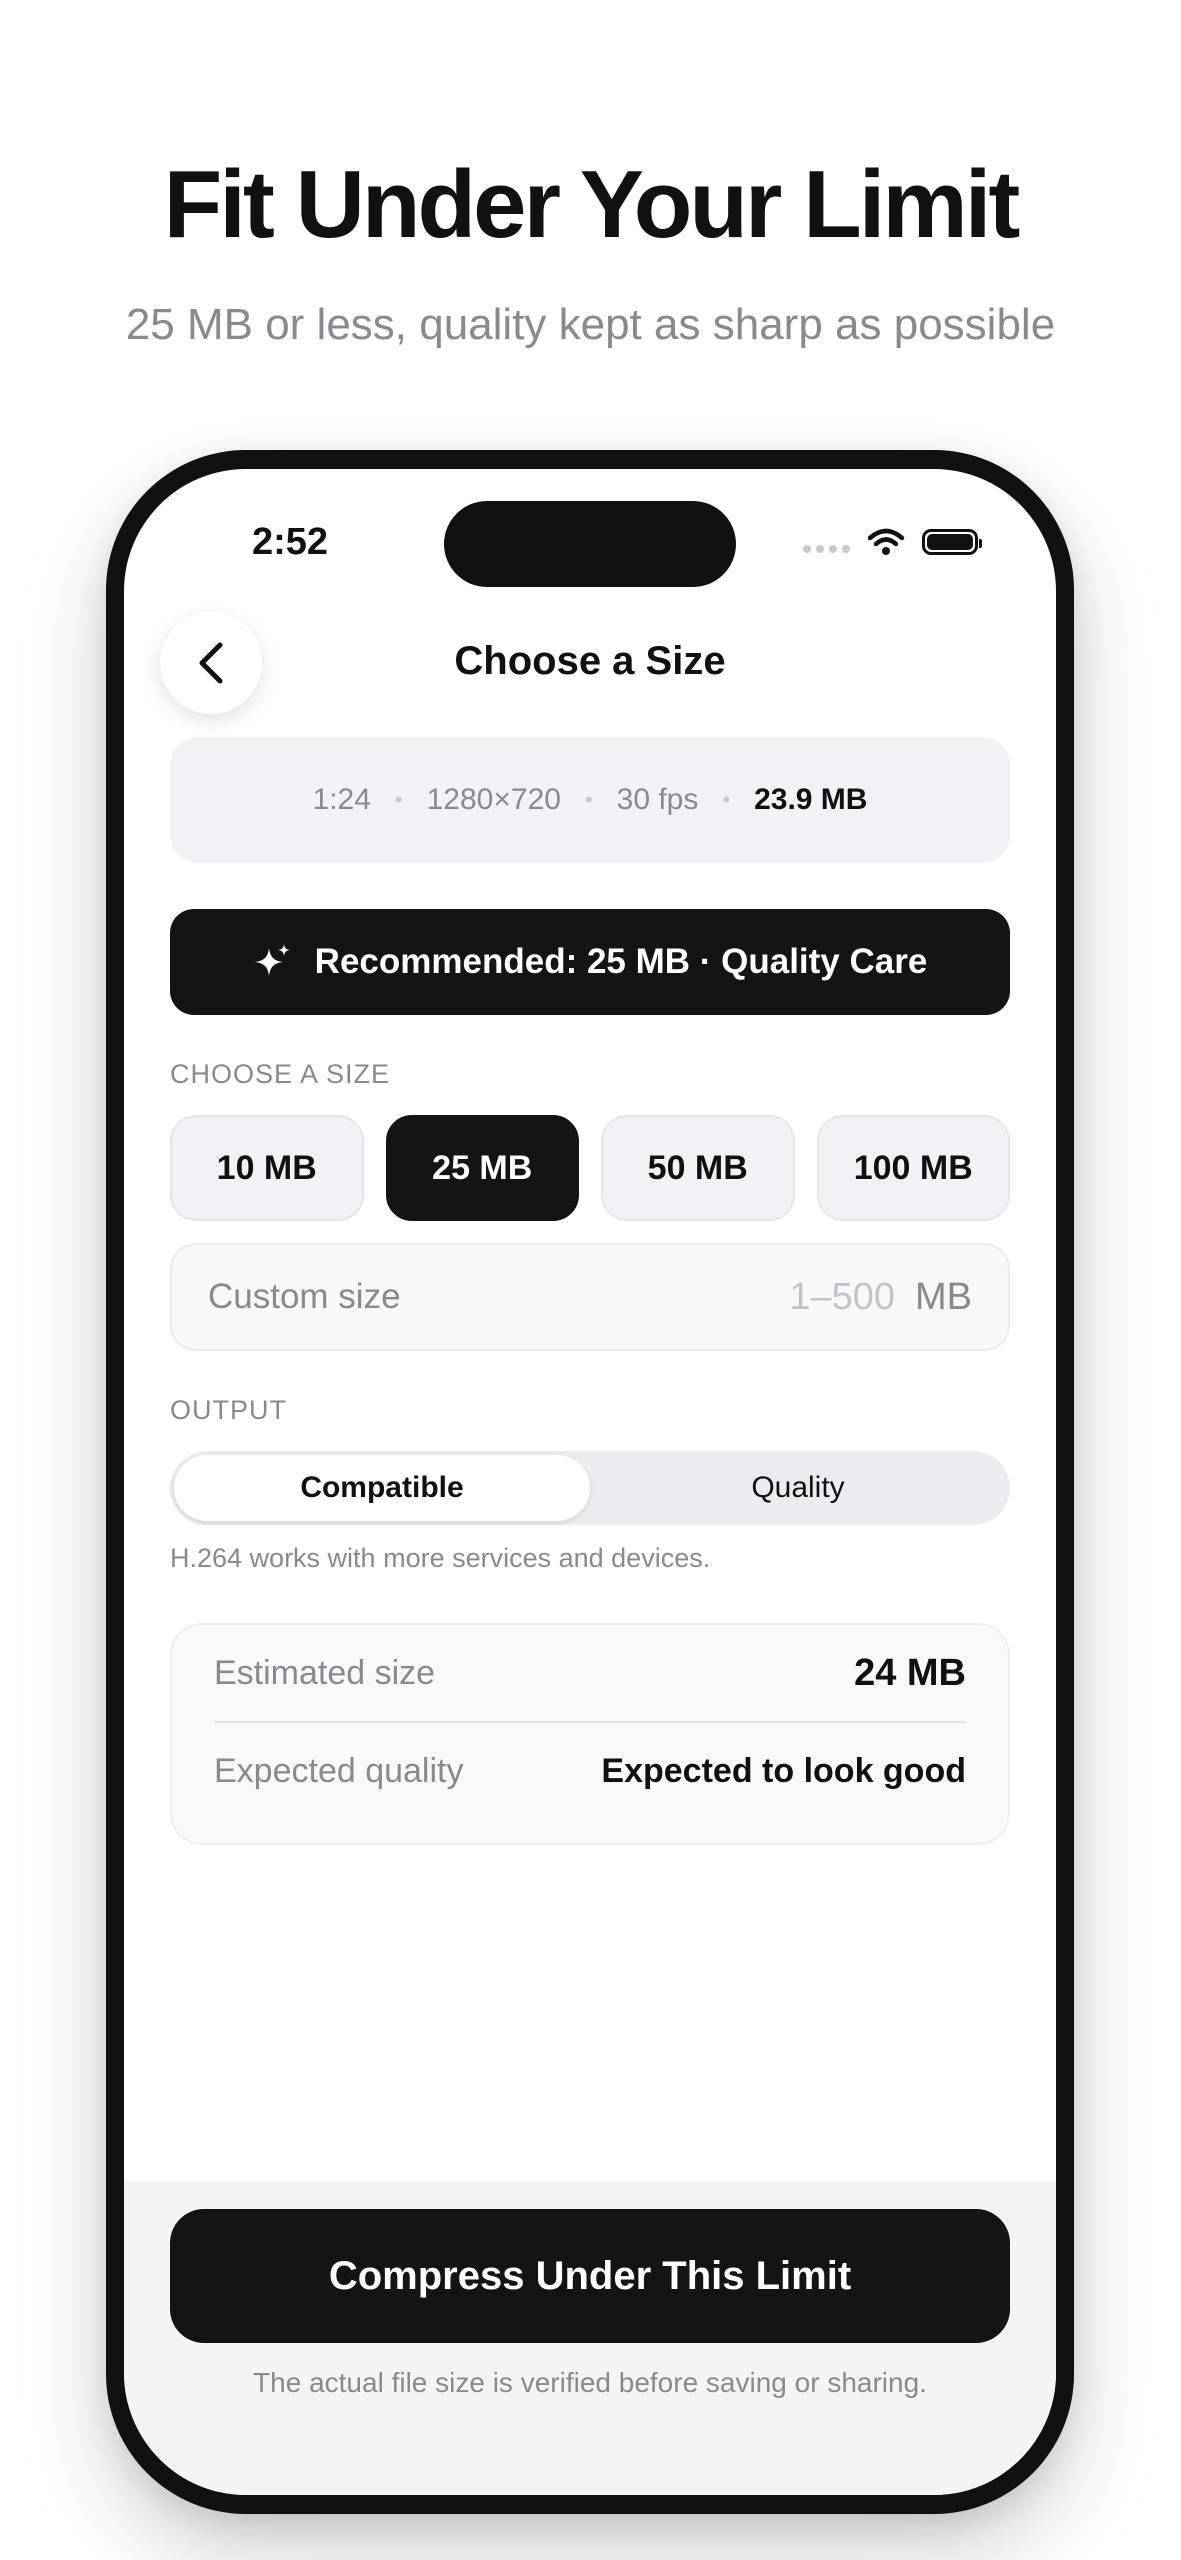  What do you see at coordinates (592, 204) in the screenshot?
I see `headline: Fit Under Your Limit` at bounding box center [592, 204].